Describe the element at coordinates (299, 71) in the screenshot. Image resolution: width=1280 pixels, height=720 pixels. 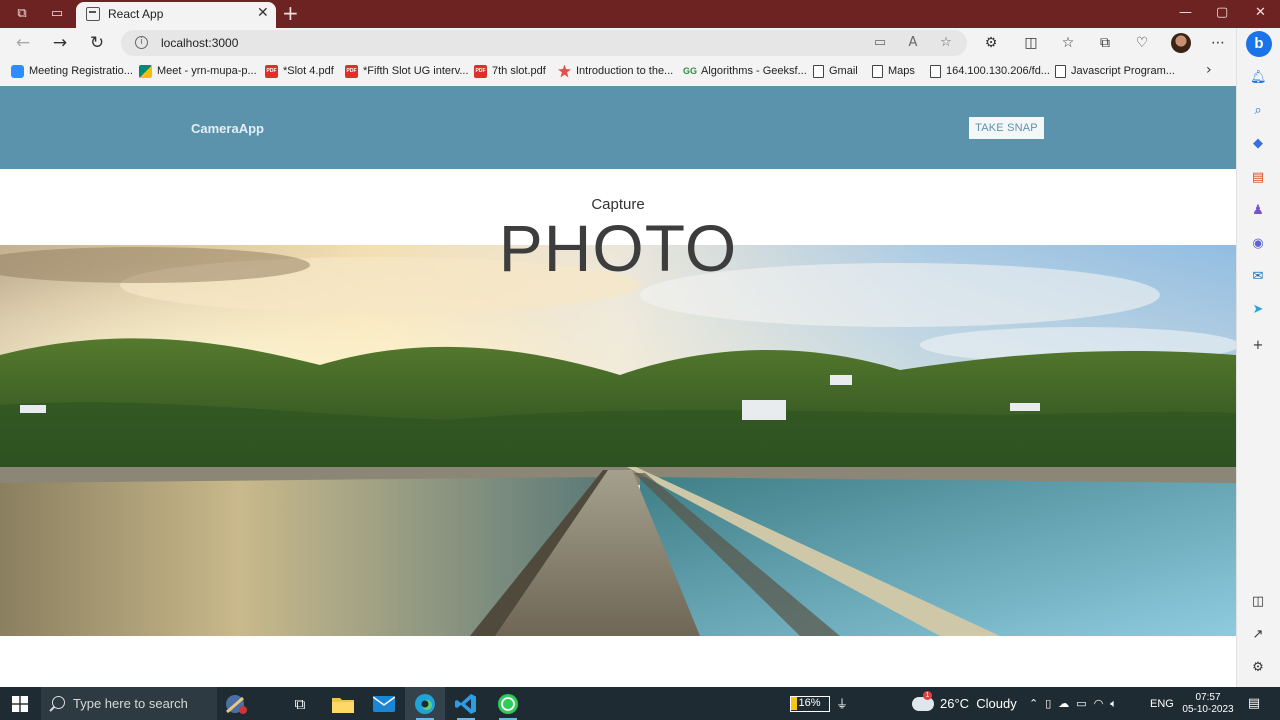
I see `bookmark-item: PDF *Slot 4.pdf` at that location.